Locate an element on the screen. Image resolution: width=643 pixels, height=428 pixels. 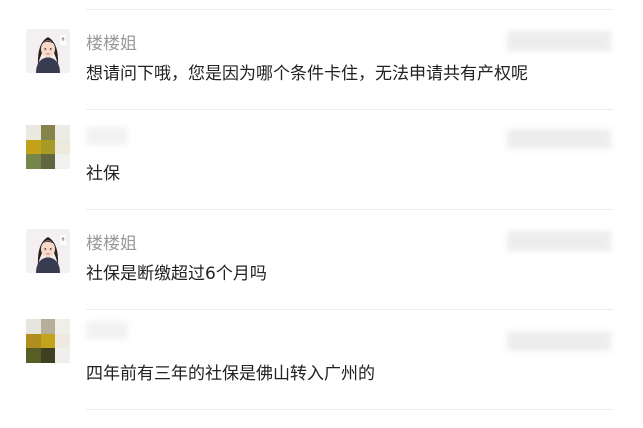
message-text: 四年前有三年的社保是佛山转入广州的 is located at coordinates (230, 374).